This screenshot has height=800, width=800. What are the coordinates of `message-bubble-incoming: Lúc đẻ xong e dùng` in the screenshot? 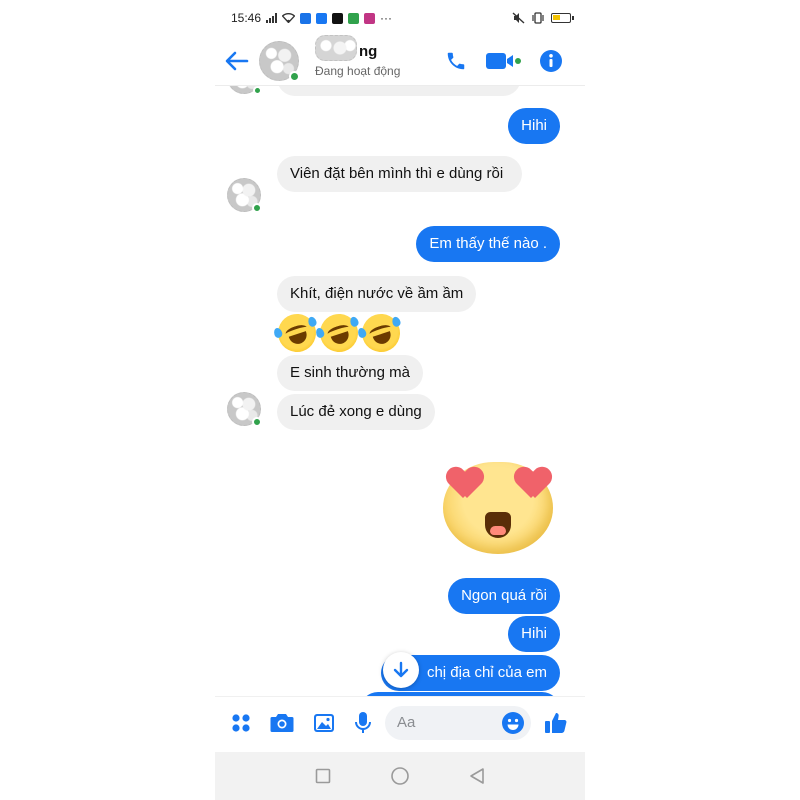 It's located at (356, 412).